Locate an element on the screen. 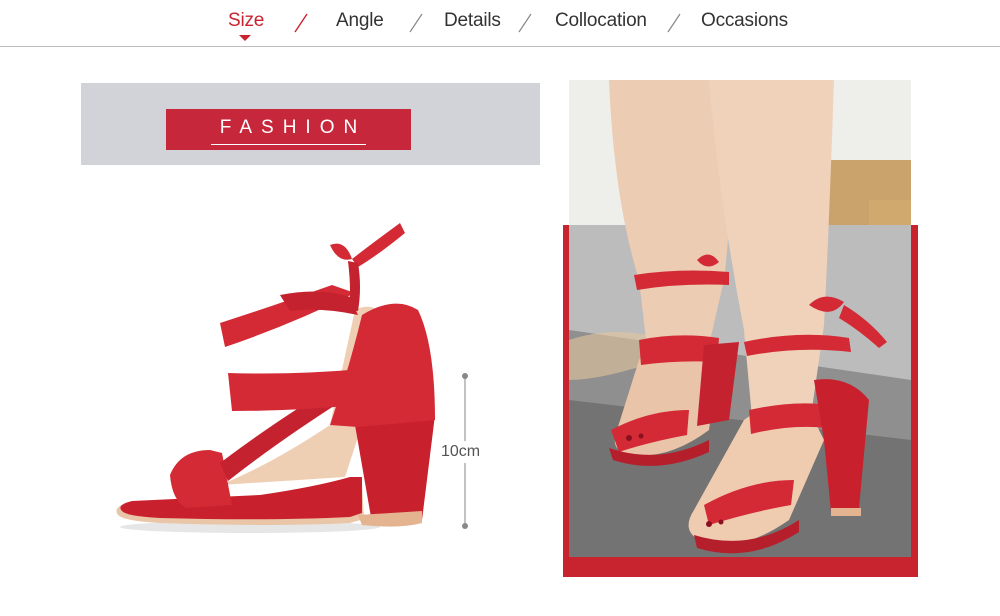 This screenshot has height=616, width=1000. fashion-badge-text: FASHION is located at coordinates (288, 129).